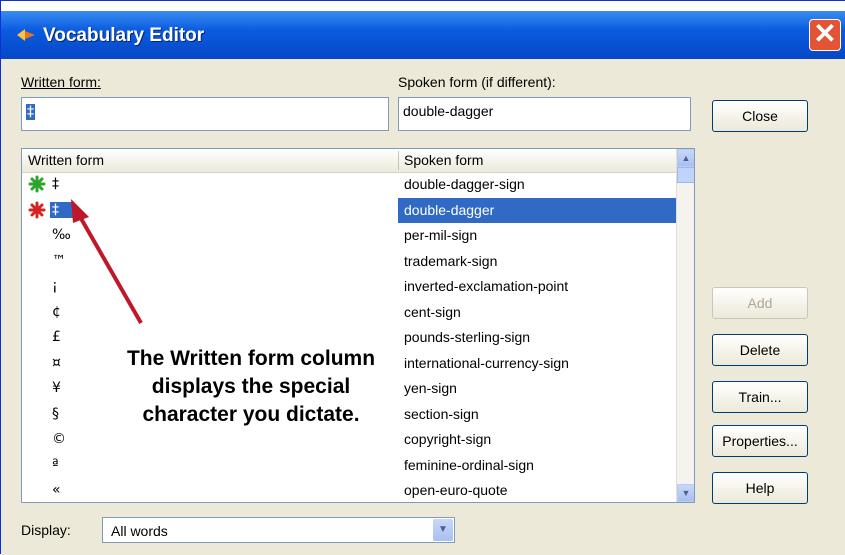 The image size is (845, 555). Describe the element at coordinates (139, 531) in the screenshot. I see `display-value: All words` at that location.